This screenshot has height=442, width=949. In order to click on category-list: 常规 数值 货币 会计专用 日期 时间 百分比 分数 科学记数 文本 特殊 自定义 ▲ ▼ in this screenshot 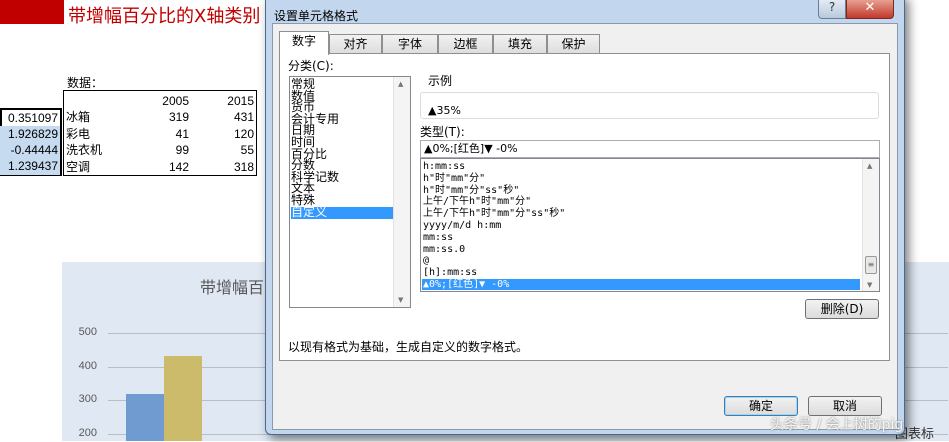, I will do `click(350, 192)`.